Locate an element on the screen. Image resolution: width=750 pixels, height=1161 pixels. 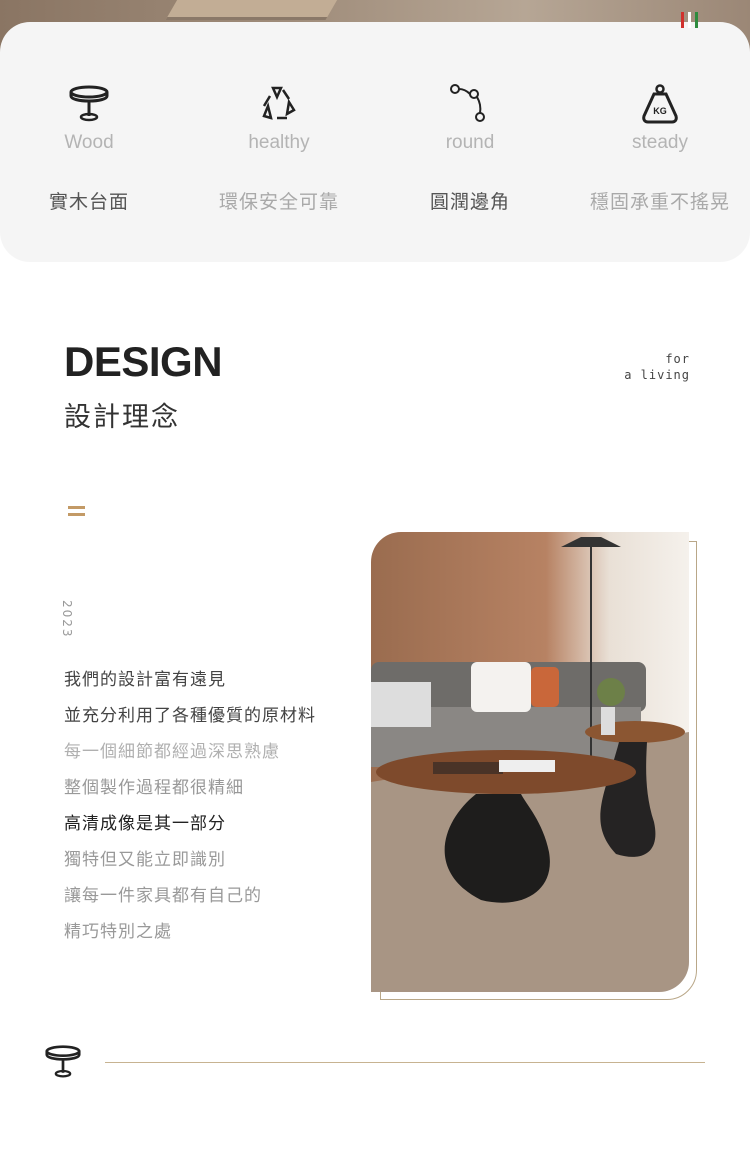
text-line: 整個製作過程都很精細 is located at coordinates (154, 788).